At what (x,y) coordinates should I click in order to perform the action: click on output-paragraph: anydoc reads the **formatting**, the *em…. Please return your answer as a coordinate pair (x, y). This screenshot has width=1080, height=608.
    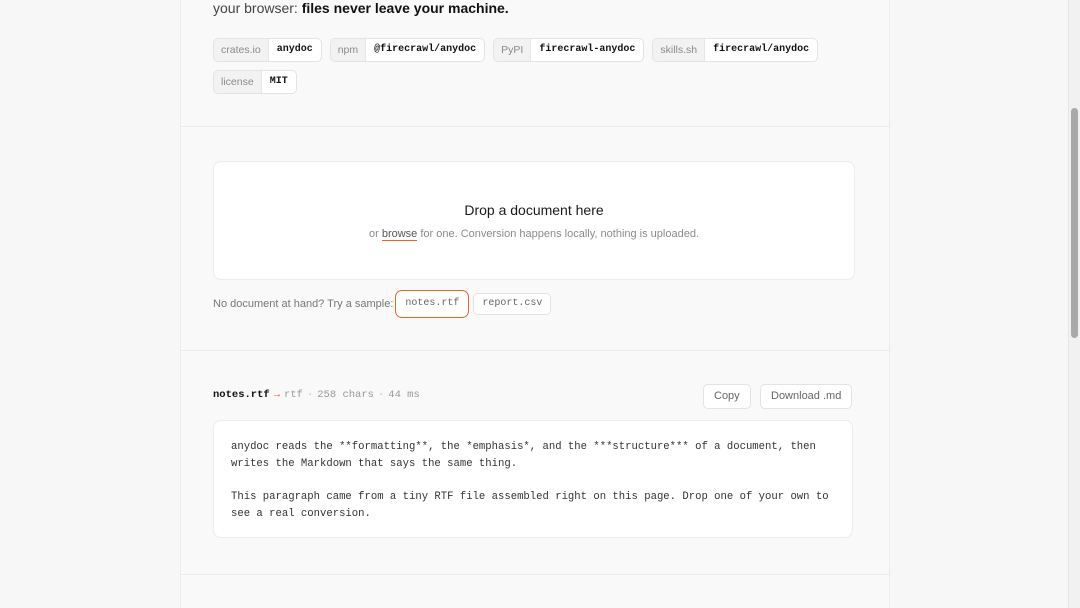
    Looking at the image, I should click on (523, 455).